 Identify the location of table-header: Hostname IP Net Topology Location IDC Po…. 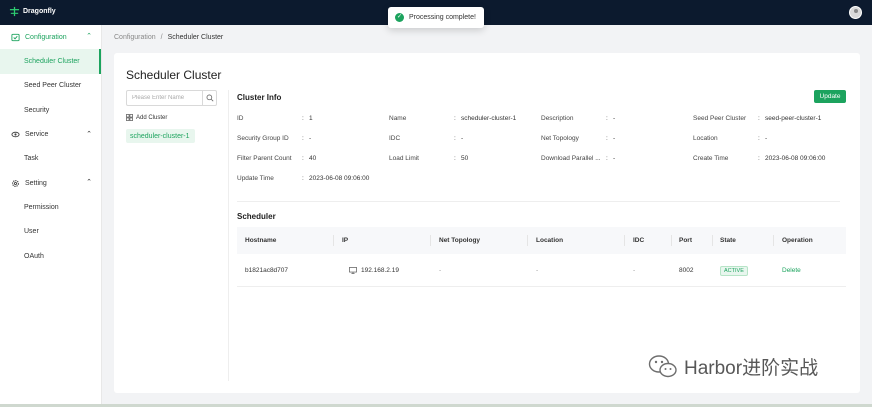
(541, 240).